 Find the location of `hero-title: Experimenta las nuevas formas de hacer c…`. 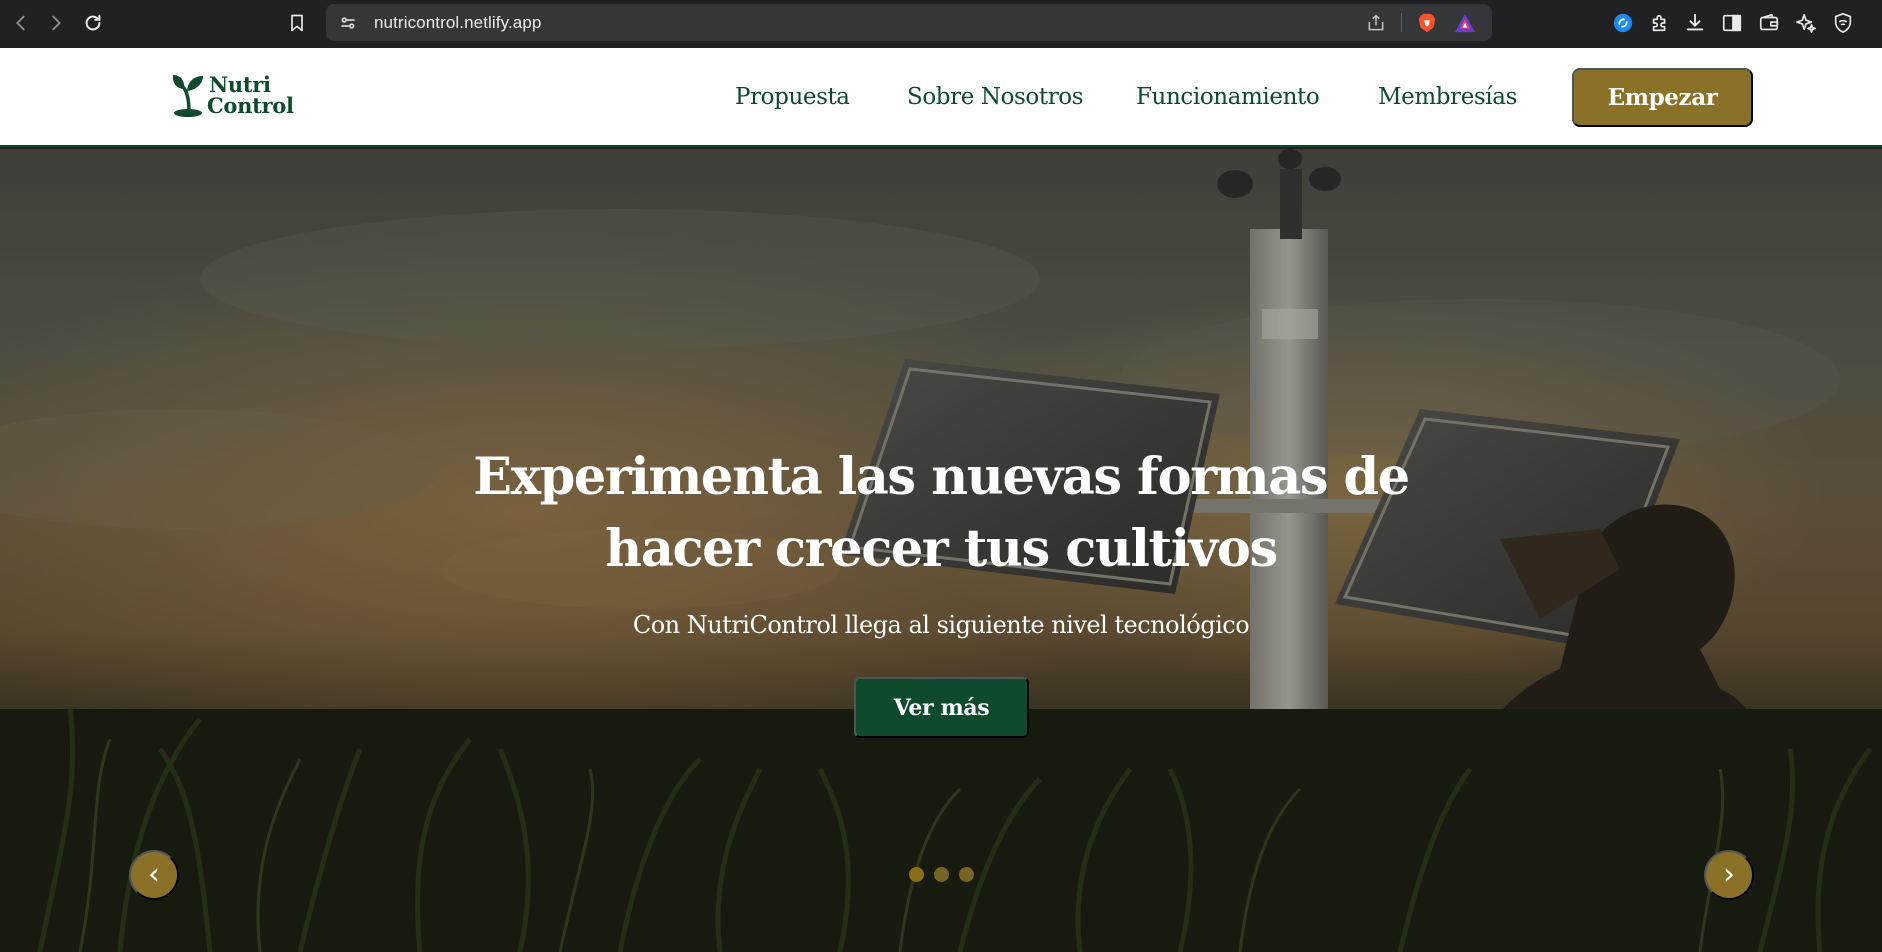

hero-title: Experimenta las nuevas formas de hacer c… is located at coordinates (941, 513).